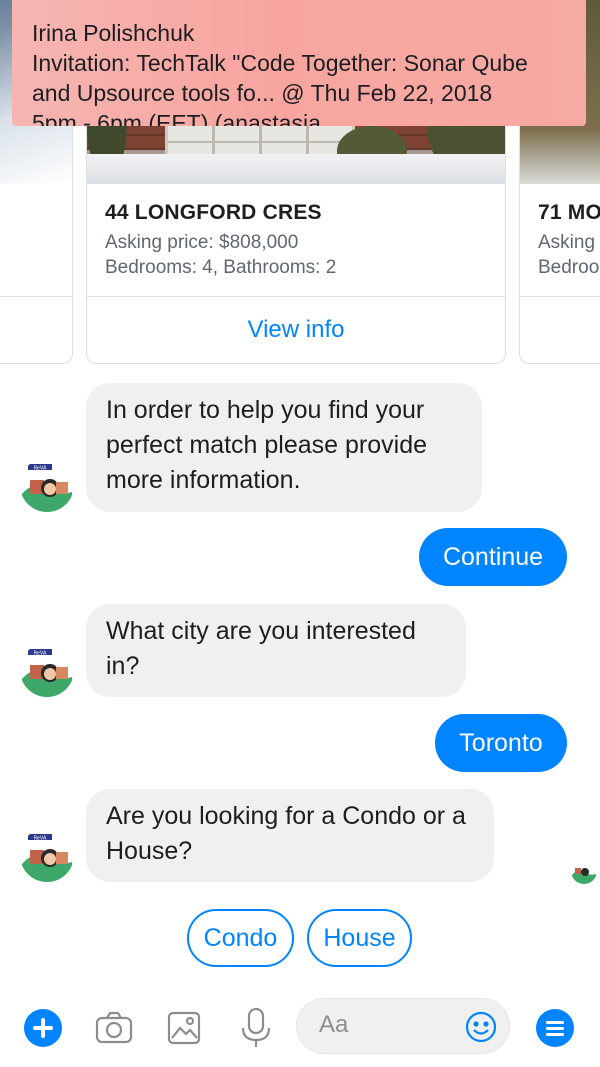  What do you see at coordinates (276, 650) in the screenshot?
I see `bot-message: What city are you interested in?` at bounding box center [276, 650].